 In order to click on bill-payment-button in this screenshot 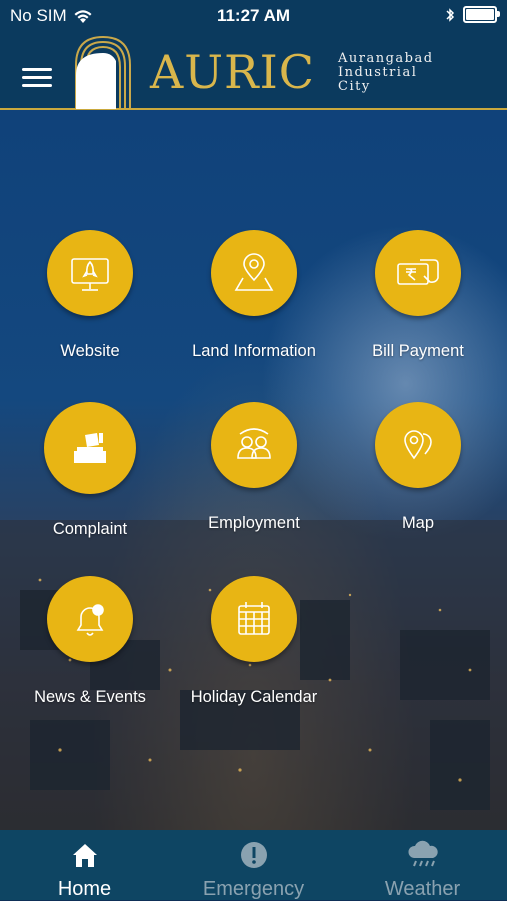, I will do `click(418, 273)`.